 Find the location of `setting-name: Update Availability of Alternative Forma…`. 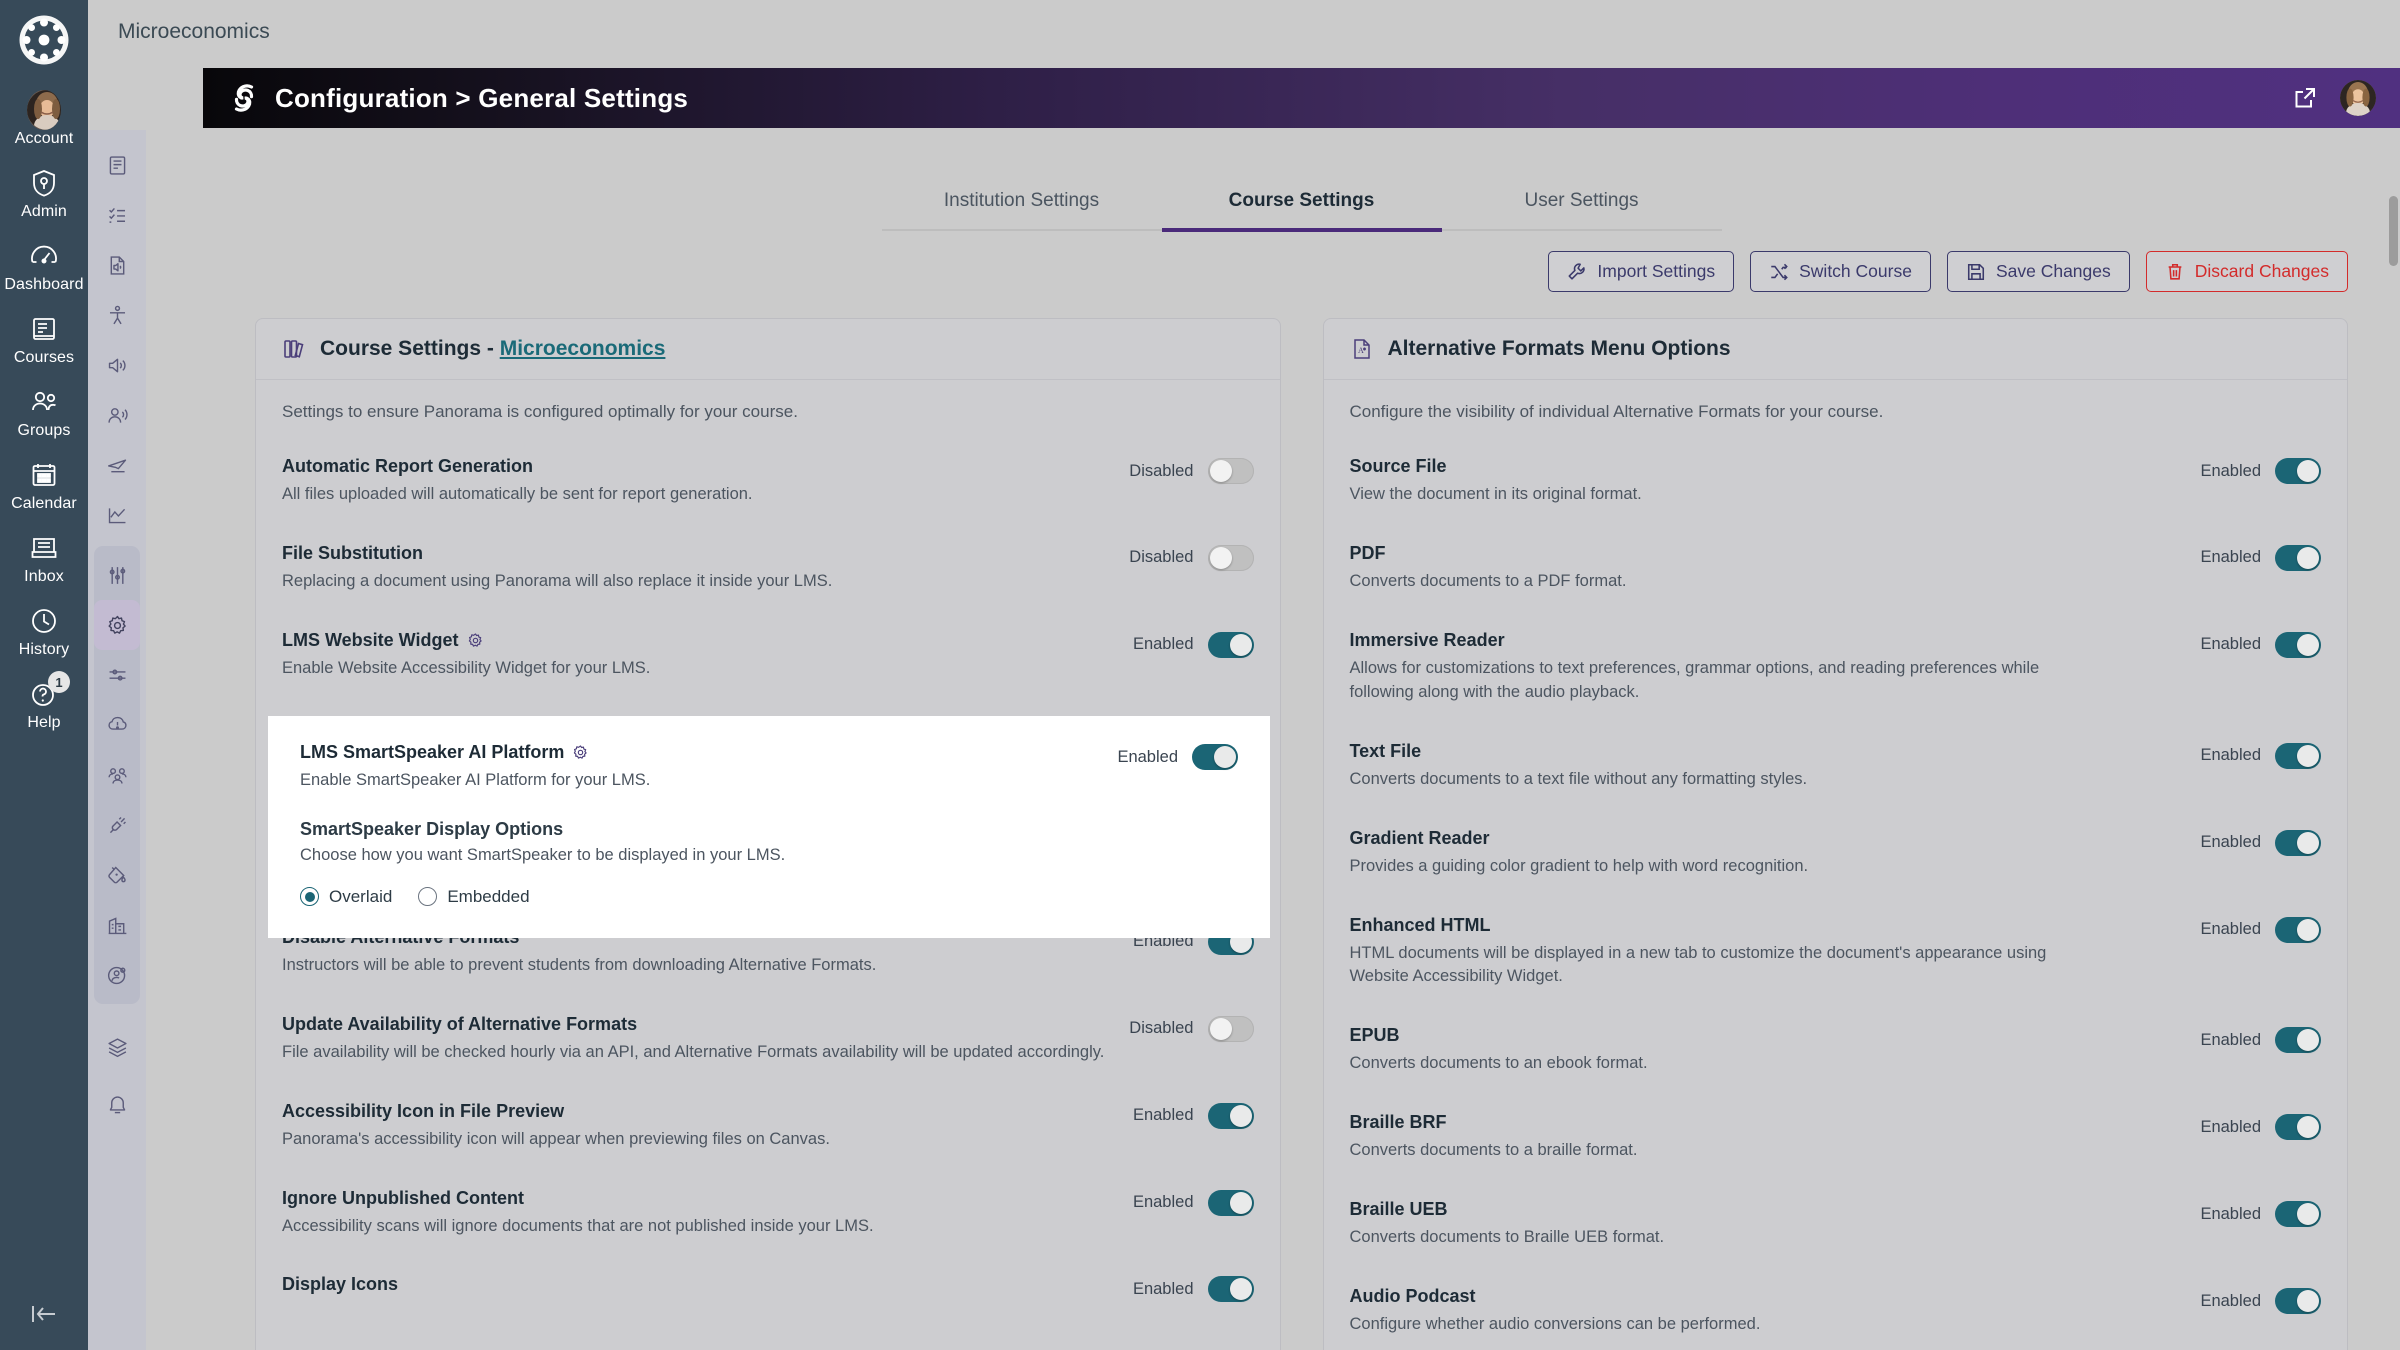

setting-name: Update Availability of Alternative Forma… is located at coordinates (460, 1023).